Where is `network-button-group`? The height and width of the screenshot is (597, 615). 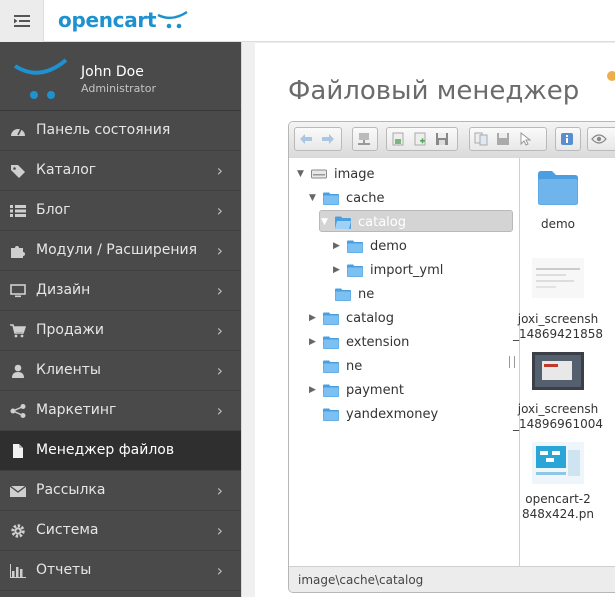
network-button-group is located at coordinates (365, 139).